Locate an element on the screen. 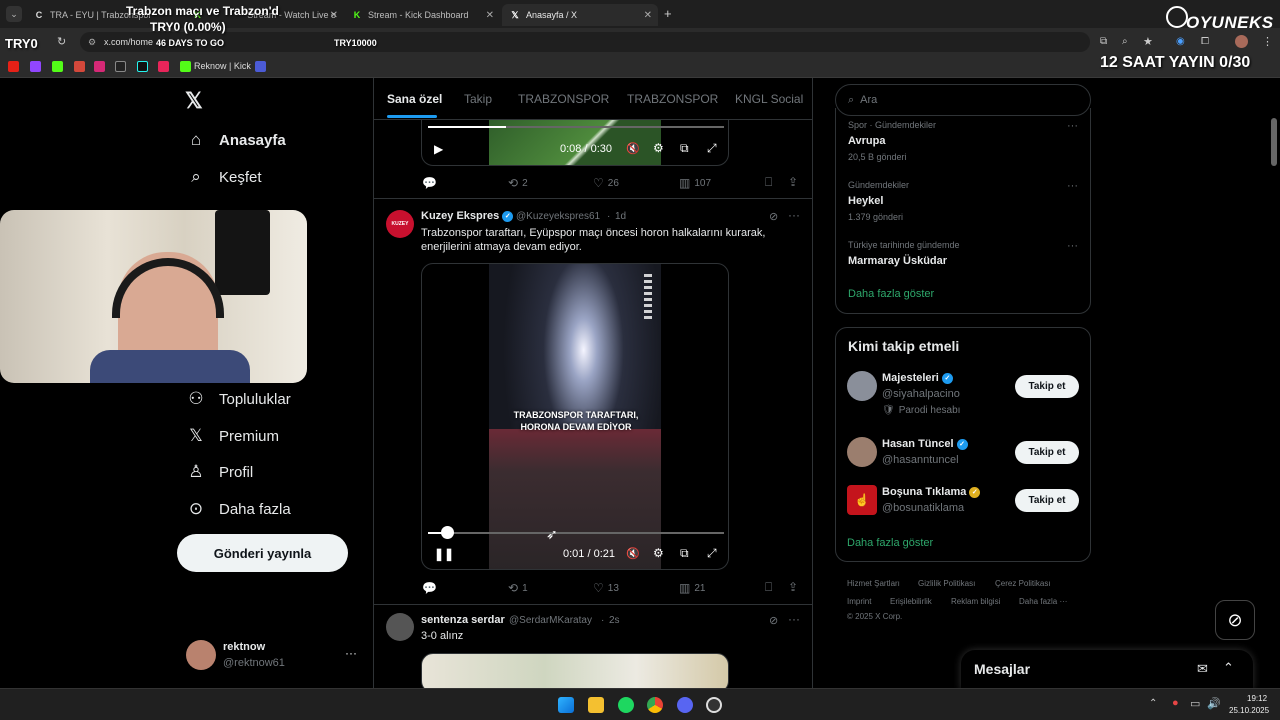 The image size is (1280, 720). bookmark-star-icon: ★ is located at coordinates (1148, 41).